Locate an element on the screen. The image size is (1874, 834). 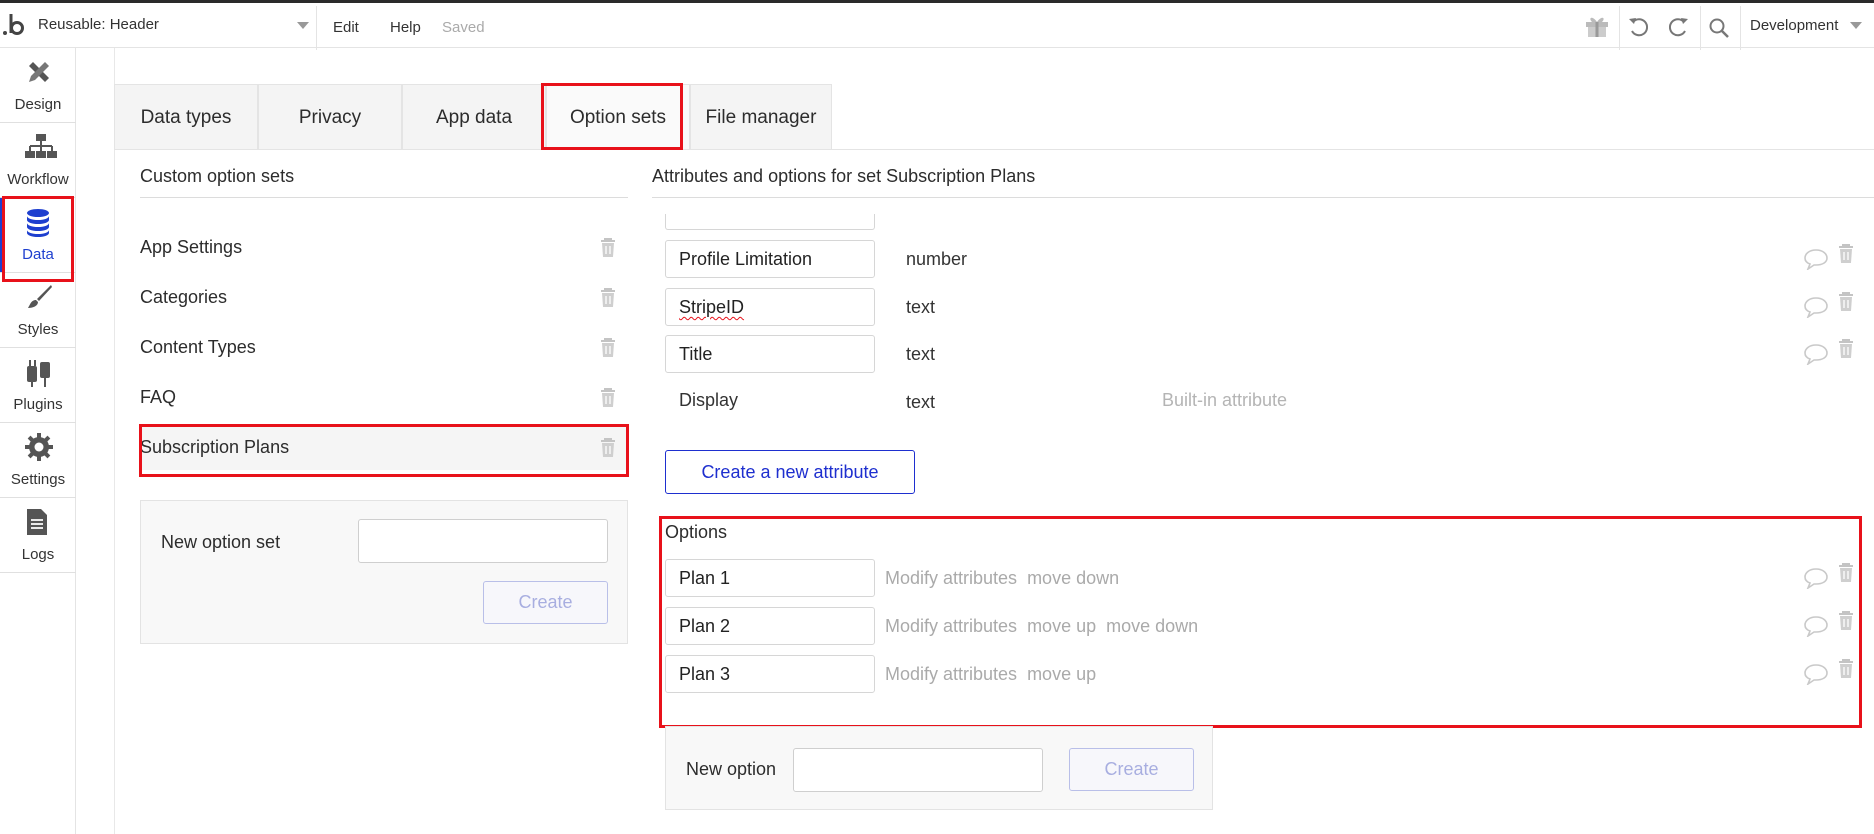
sidebar-item-logs: Logs is located at coordinates (38, 535).